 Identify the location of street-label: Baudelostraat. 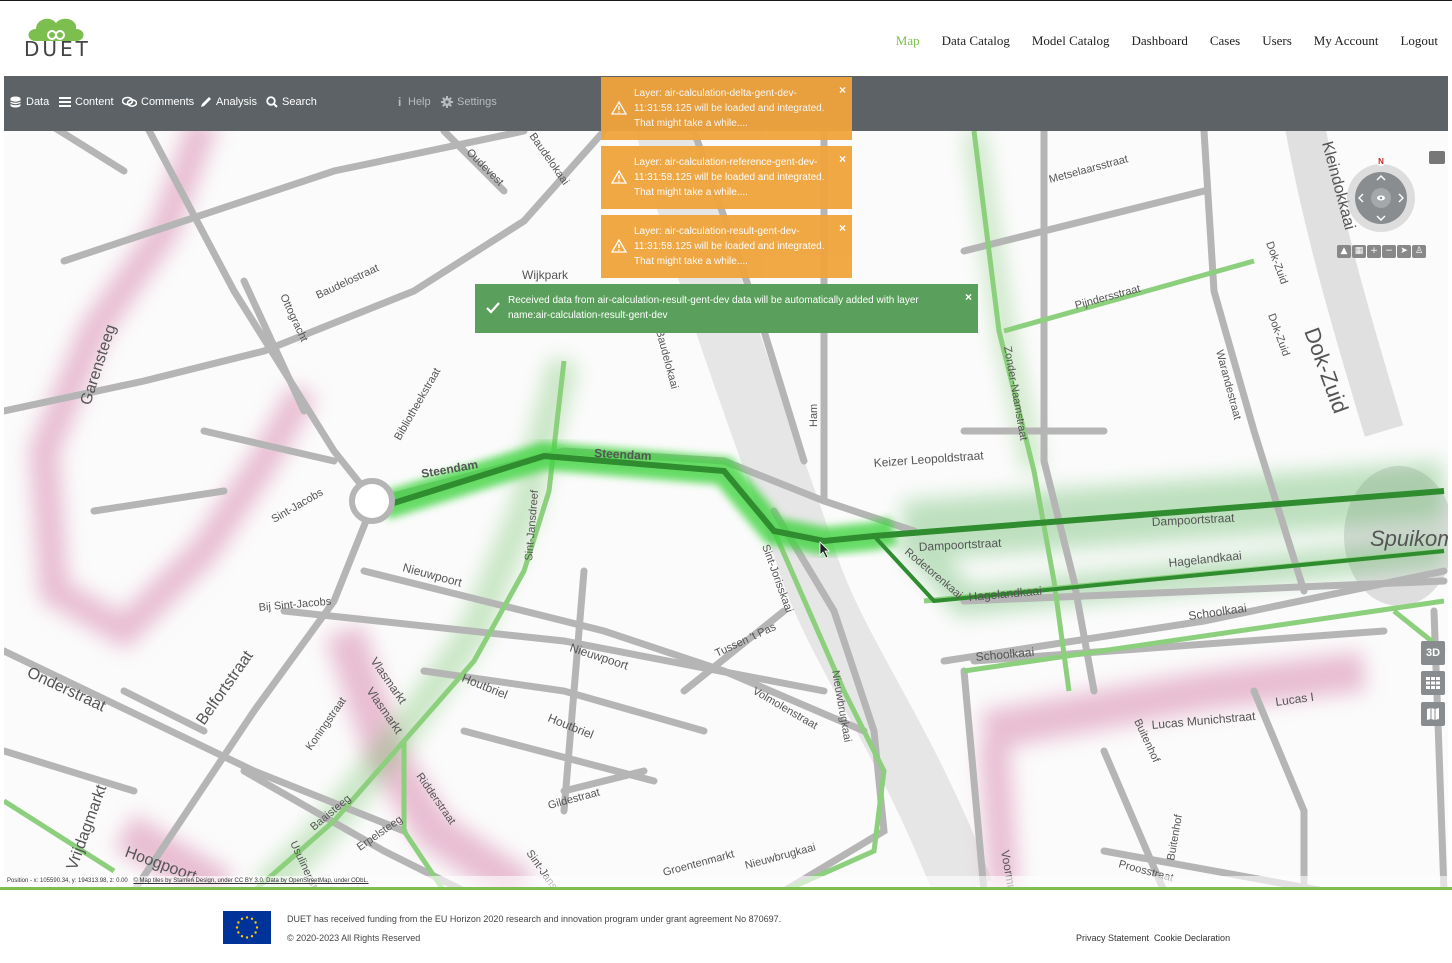
(347, 282).